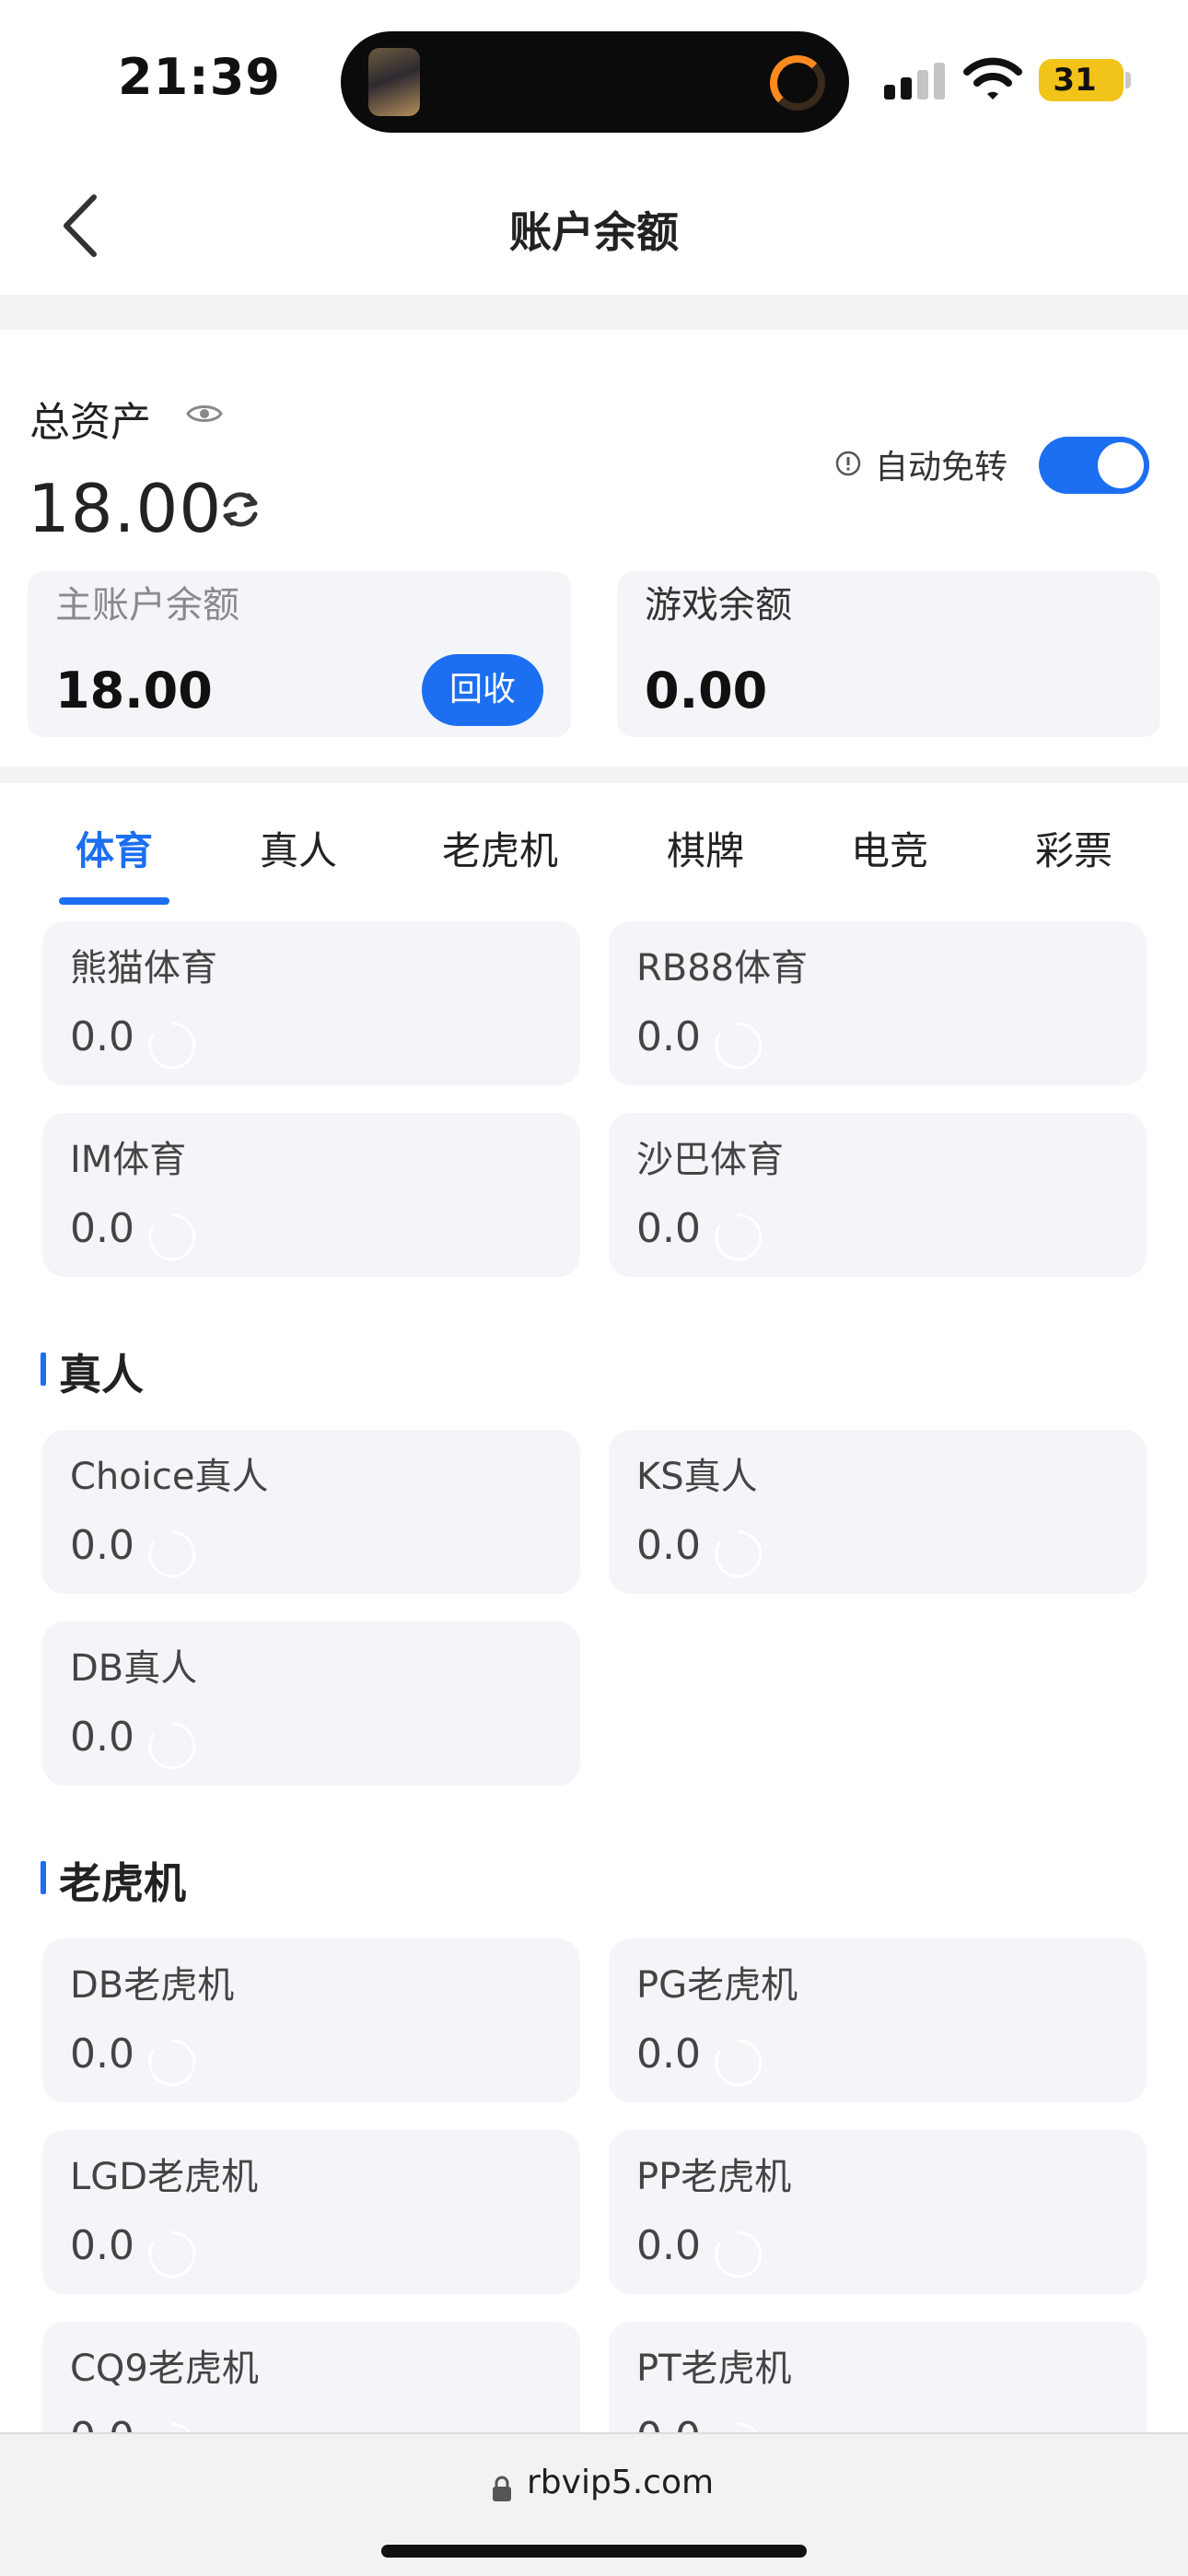 The height and width of the screenshot is (2576, 1188). Describe the element at coordinates (152, 1986) in the screenshot. I see `game-name: DB老虎机` at that location.